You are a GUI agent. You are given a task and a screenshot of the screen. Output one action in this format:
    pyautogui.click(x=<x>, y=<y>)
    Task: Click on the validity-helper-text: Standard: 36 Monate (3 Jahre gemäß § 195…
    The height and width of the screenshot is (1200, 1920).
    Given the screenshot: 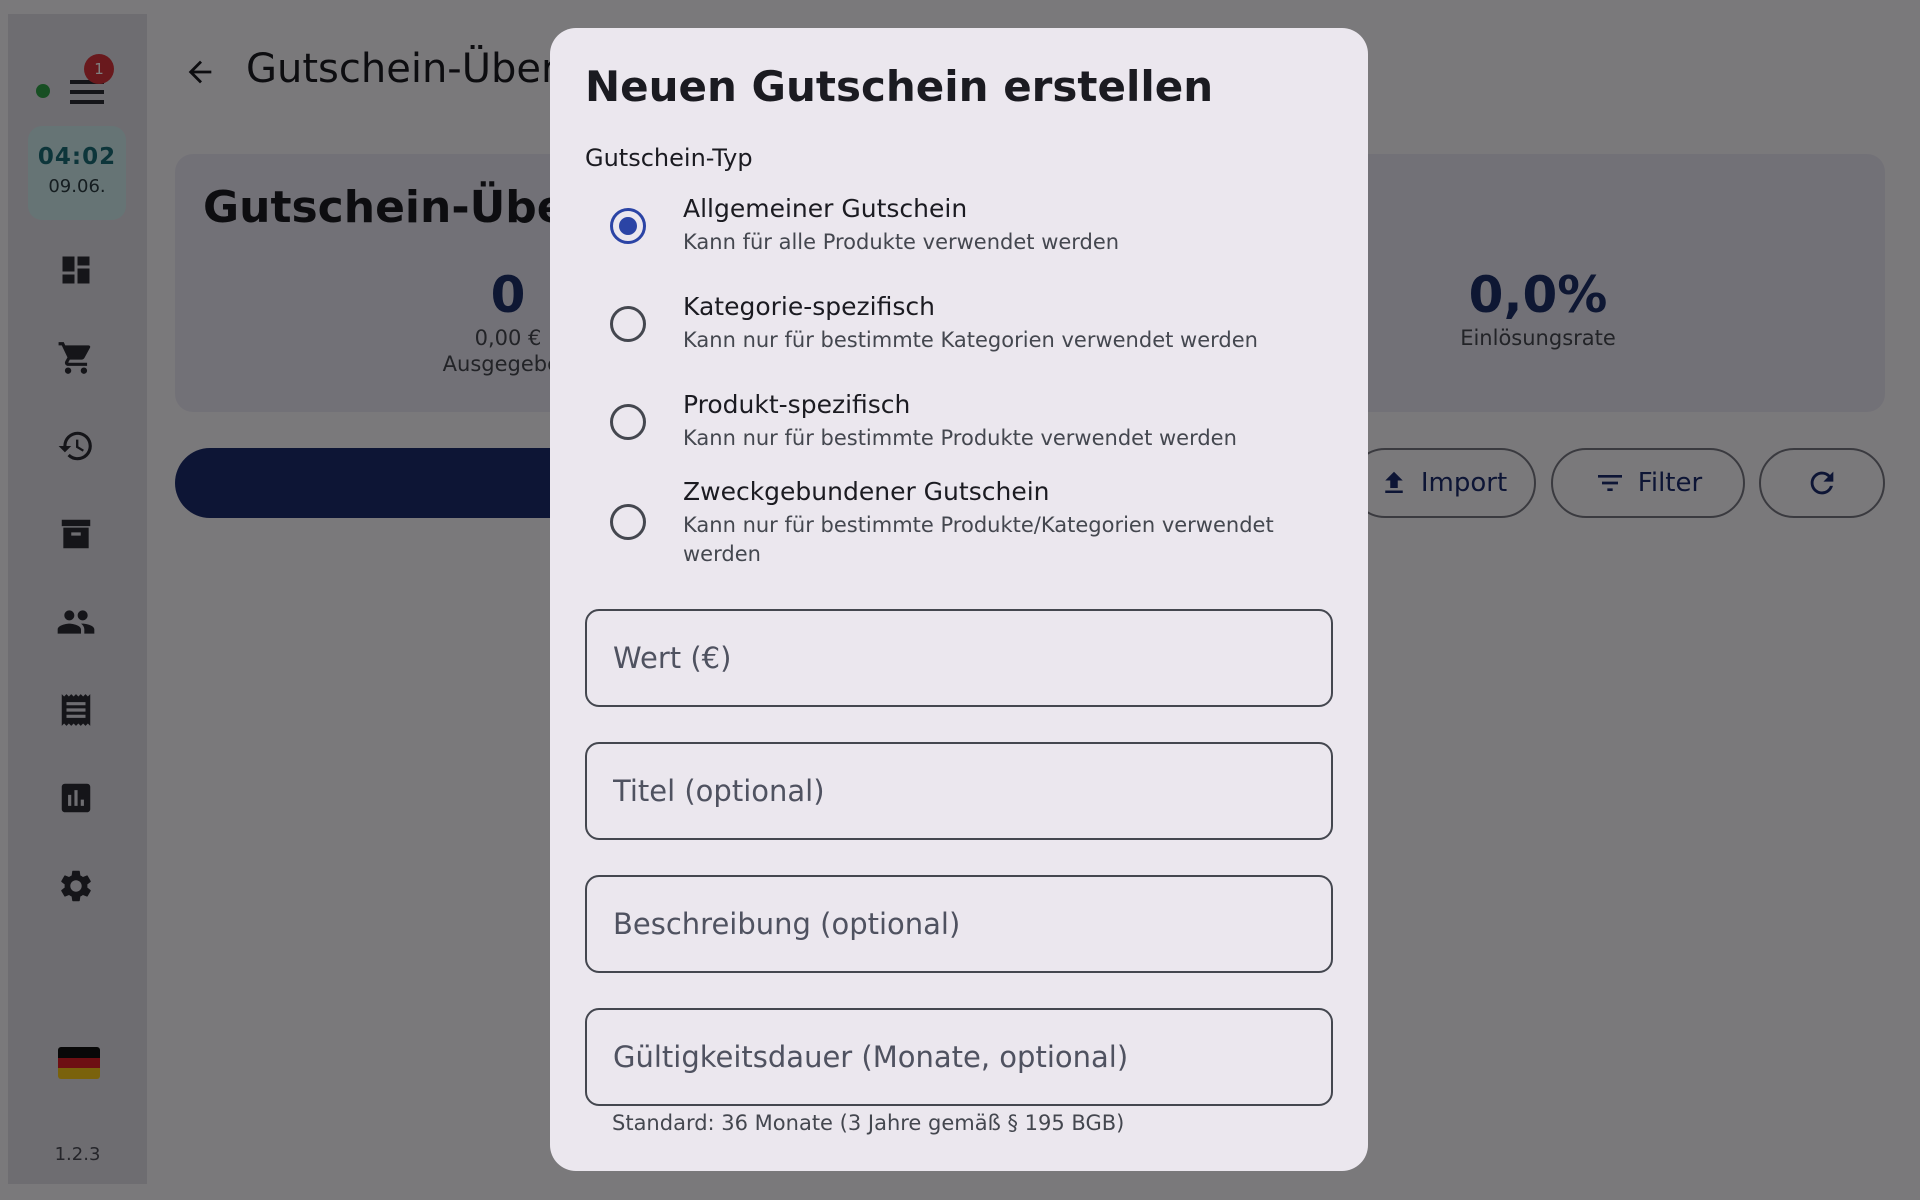 What is the action you would take?
    pyautogui.click(x=868, y=1123)
    